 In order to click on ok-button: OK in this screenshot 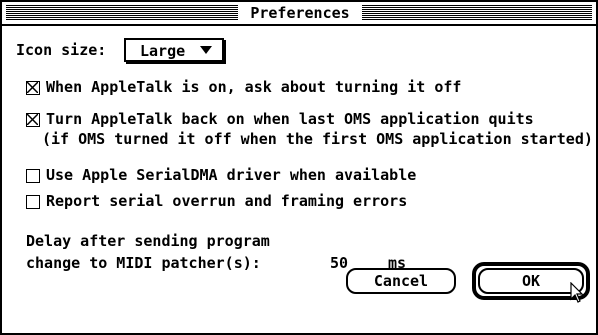, I will do `click(531, 281)`.